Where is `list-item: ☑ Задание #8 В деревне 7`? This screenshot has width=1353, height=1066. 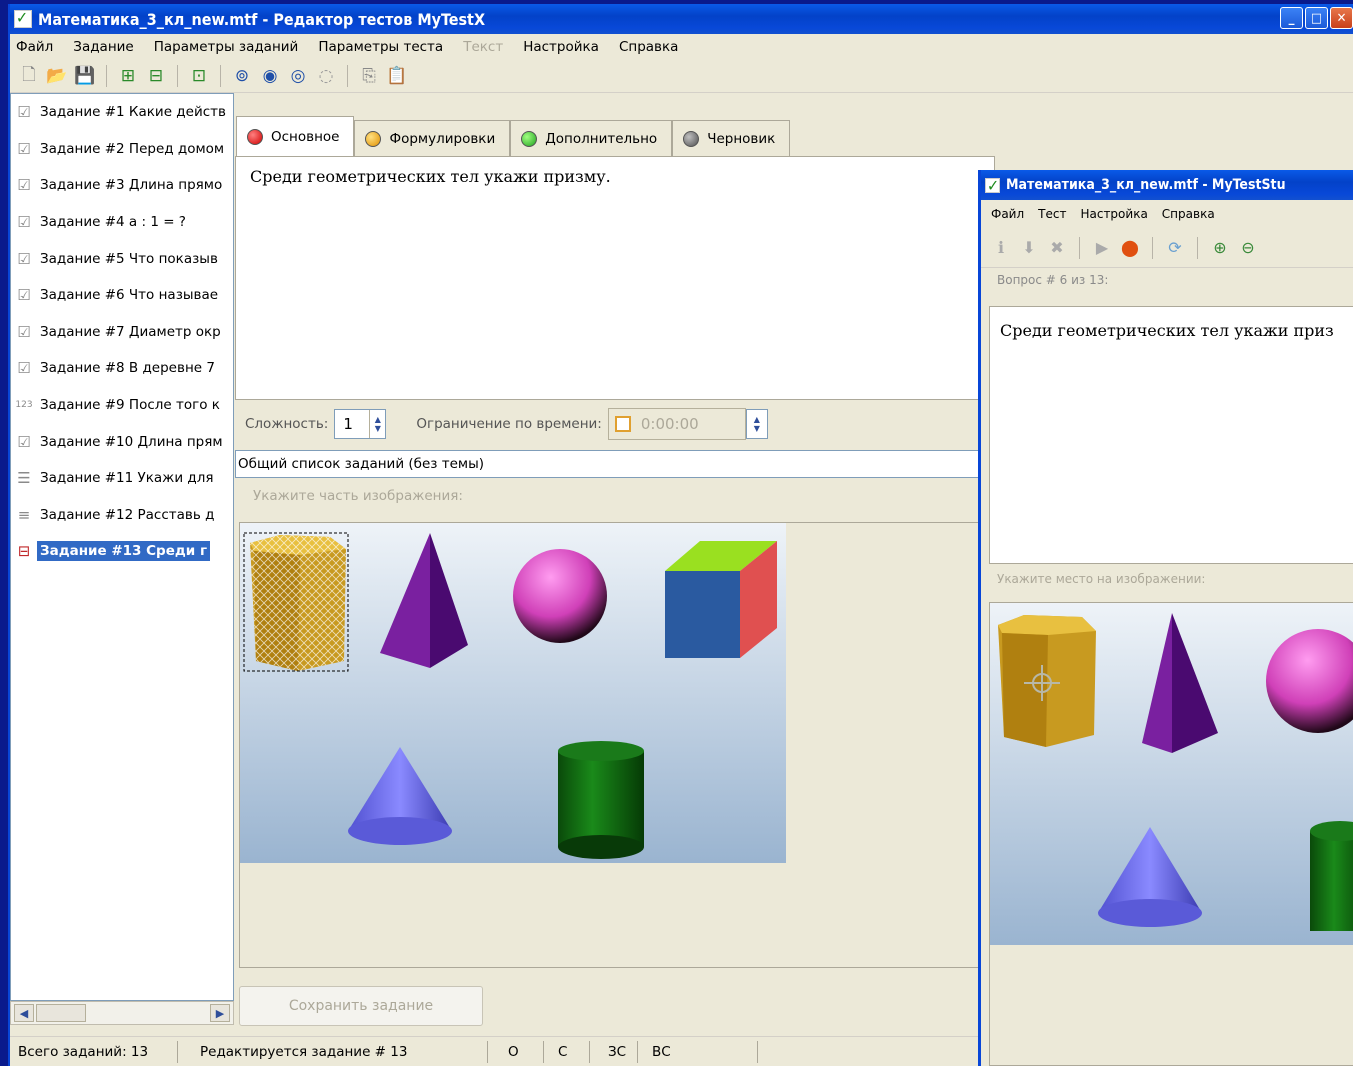
list-item: ☑ Задание #8 В деревне 7 is located at coordinates (122, 368).